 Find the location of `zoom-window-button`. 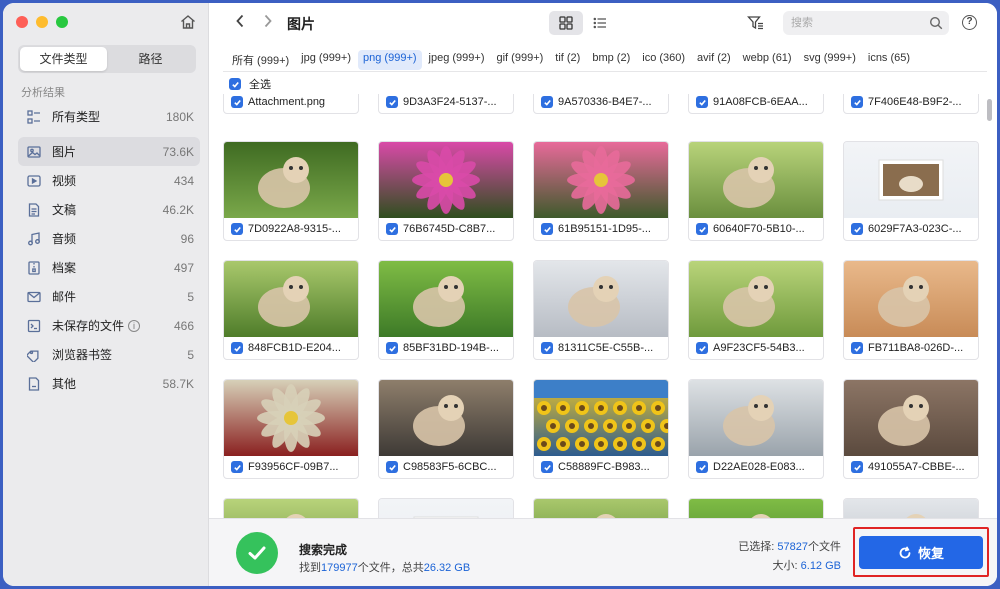

zoom-window-button is located at coordinates (62, 22).